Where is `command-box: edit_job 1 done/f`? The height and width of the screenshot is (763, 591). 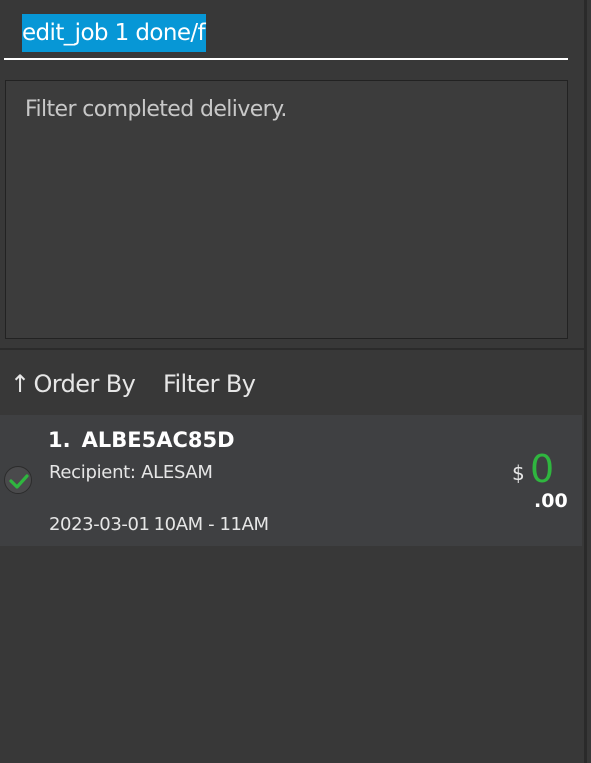 command-box: edit_job 1 done/f is located at coordinates (292, 34).